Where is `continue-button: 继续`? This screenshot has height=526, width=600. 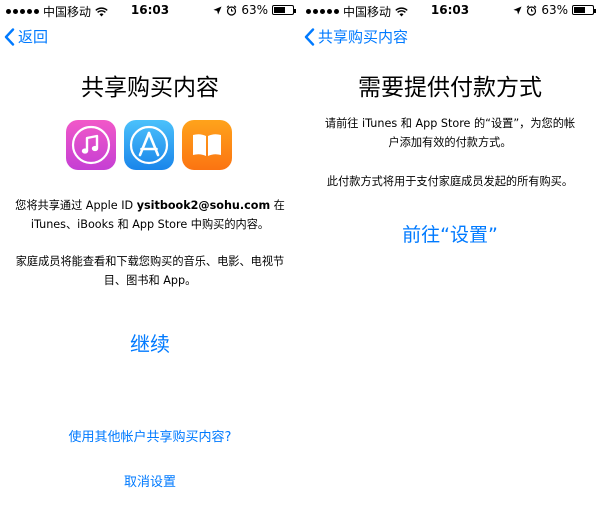 continue-button: 继续 is located at coordinates (150, 342).